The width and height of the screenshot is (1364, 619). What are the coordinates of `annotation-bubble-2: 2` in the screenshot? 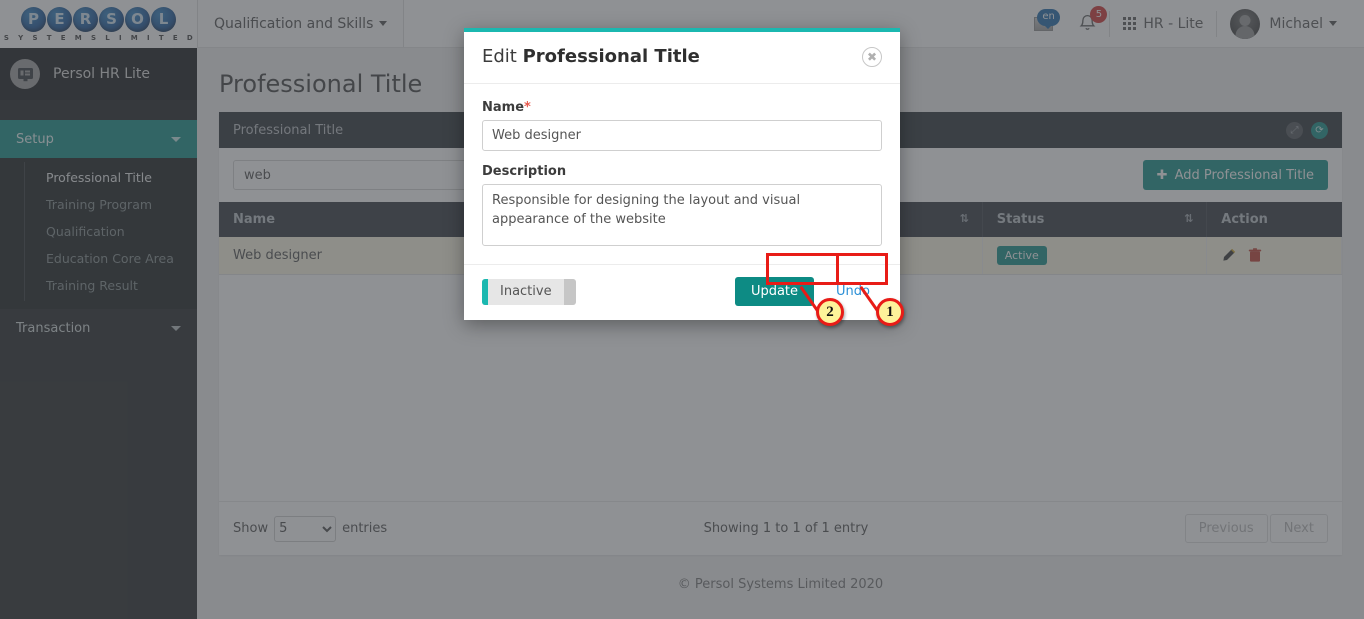 It's located at (830, 312).